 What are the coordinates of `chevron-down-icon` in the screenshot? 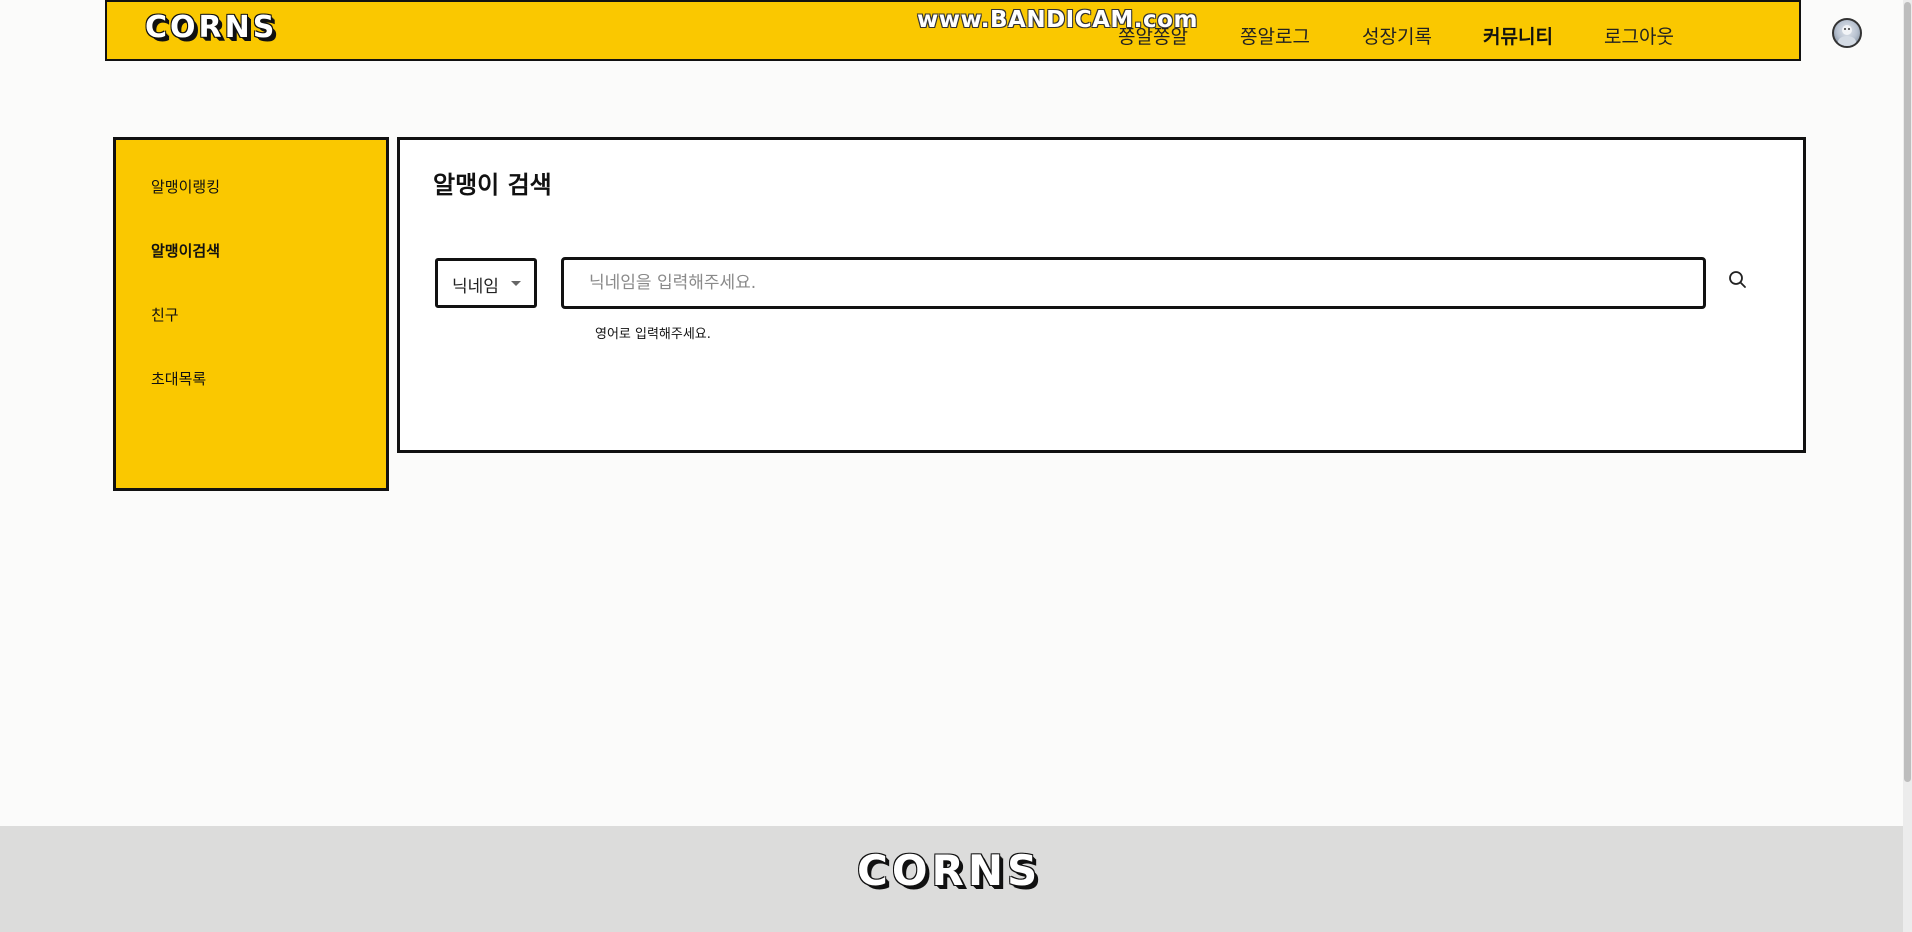 It's located at (516, 283).